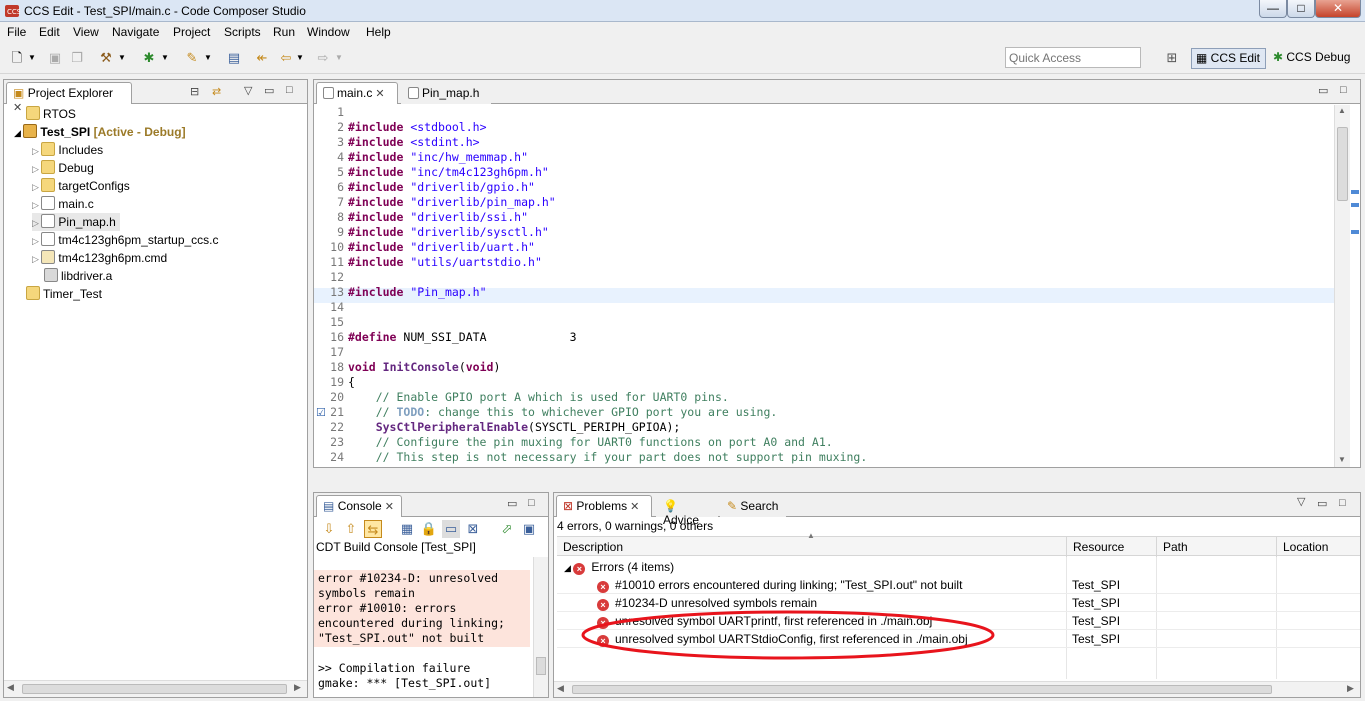  Describe the element at coordinates (507, 529) in the screenshot. I see `pin-console-icon: ⬀` at that location.